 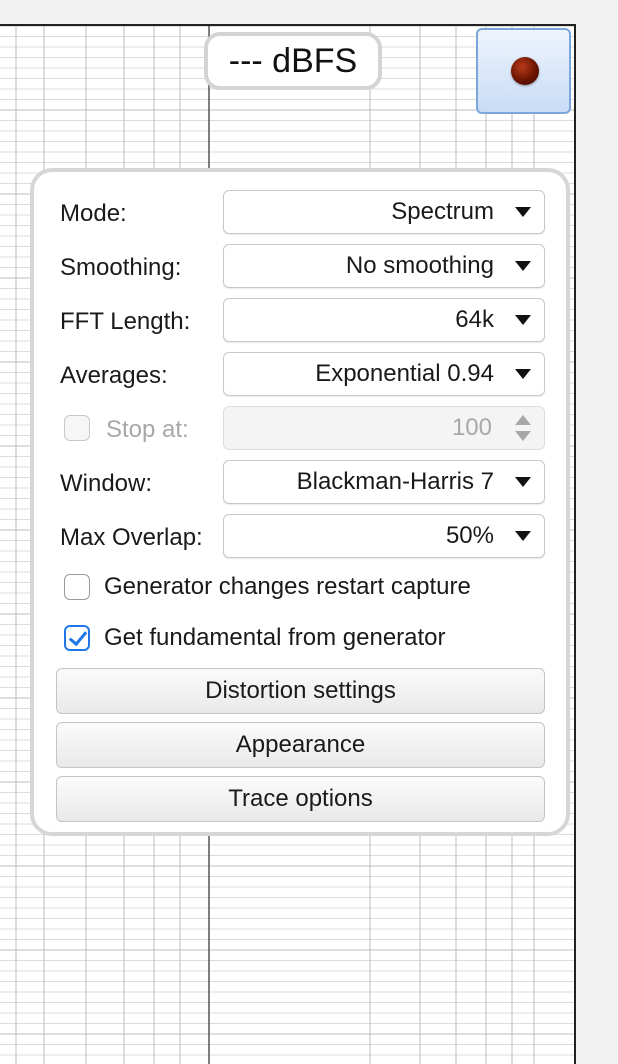 What do you see at coordinates (474, 319) in the screenshot?
I see `fft-length-value: 64k` at bounding box center [474, 319].